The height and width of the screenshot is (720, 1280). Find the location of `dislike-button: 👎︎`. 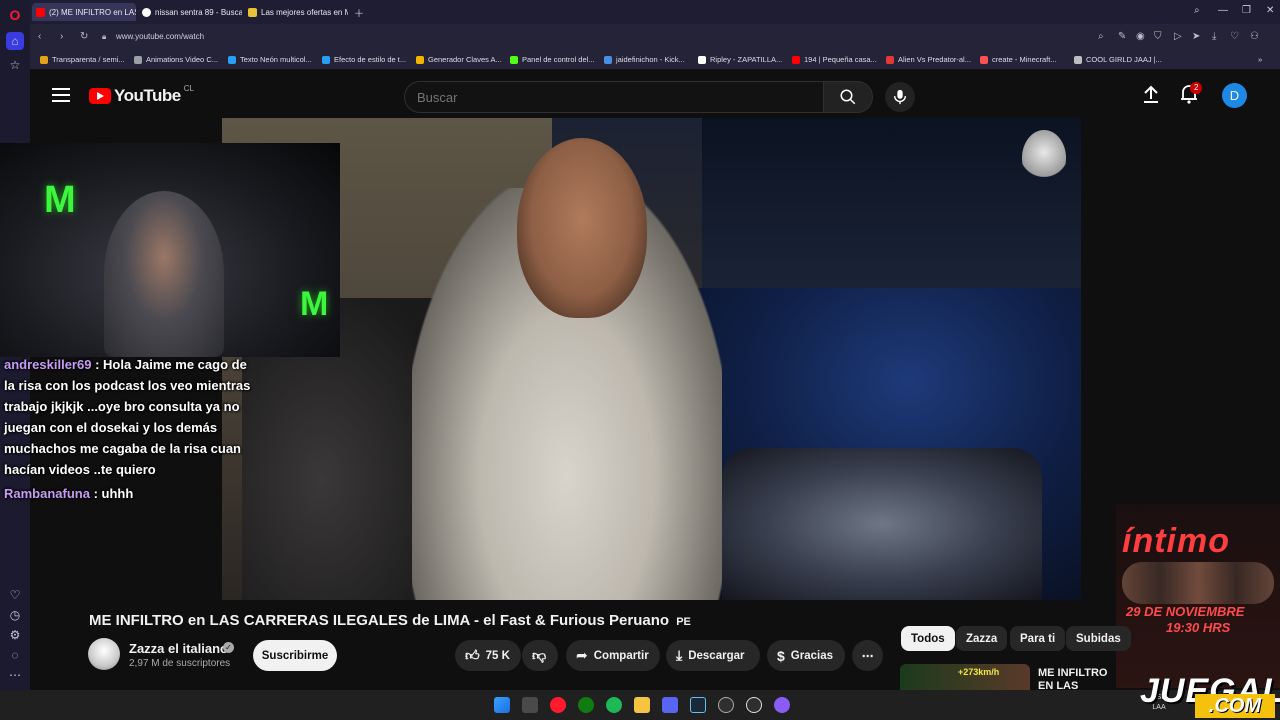

dislike-button: 👎︎ is located at coordinates (540, 655).